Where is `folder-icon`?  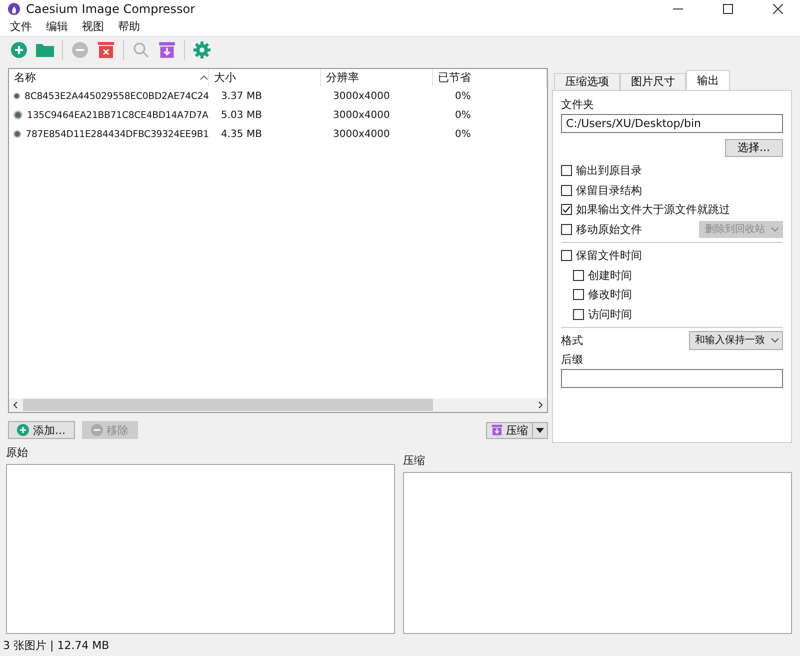
folder-icon is located at coordinates (45, 50).